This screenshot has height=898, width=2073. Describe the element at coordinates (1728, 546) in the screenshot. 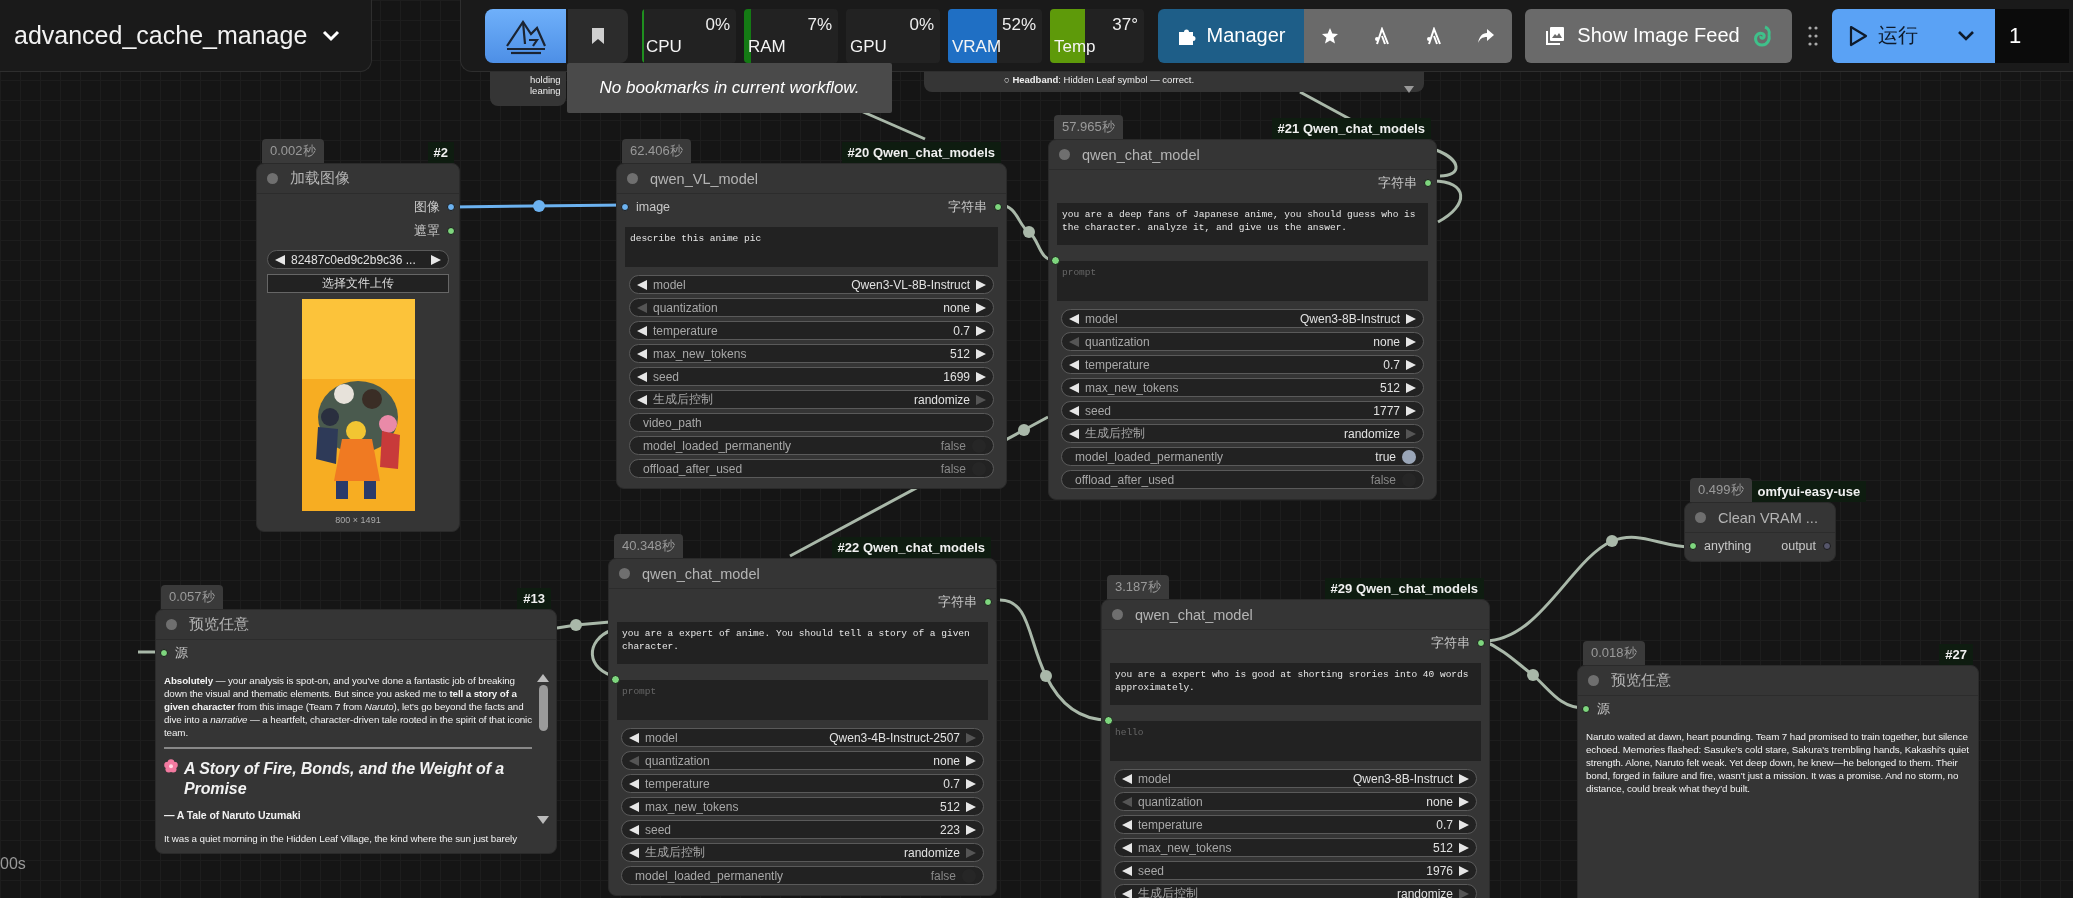

I see `input-label: anything` at that location.